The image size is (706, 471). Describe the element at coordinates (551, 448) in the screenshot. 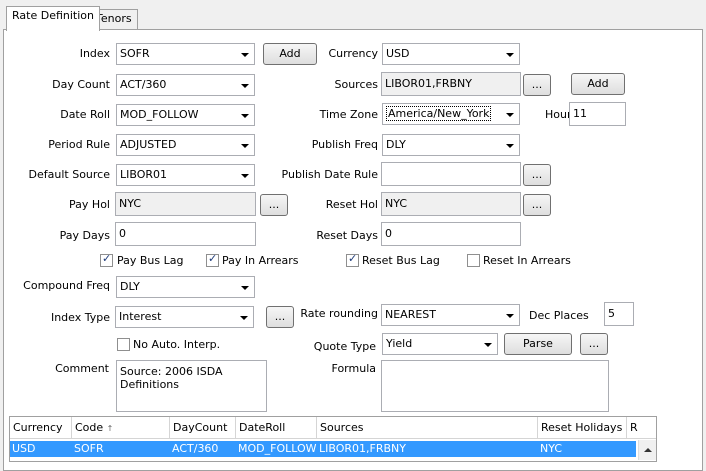

I see `cell-reset-holidays: NYC` at that location.